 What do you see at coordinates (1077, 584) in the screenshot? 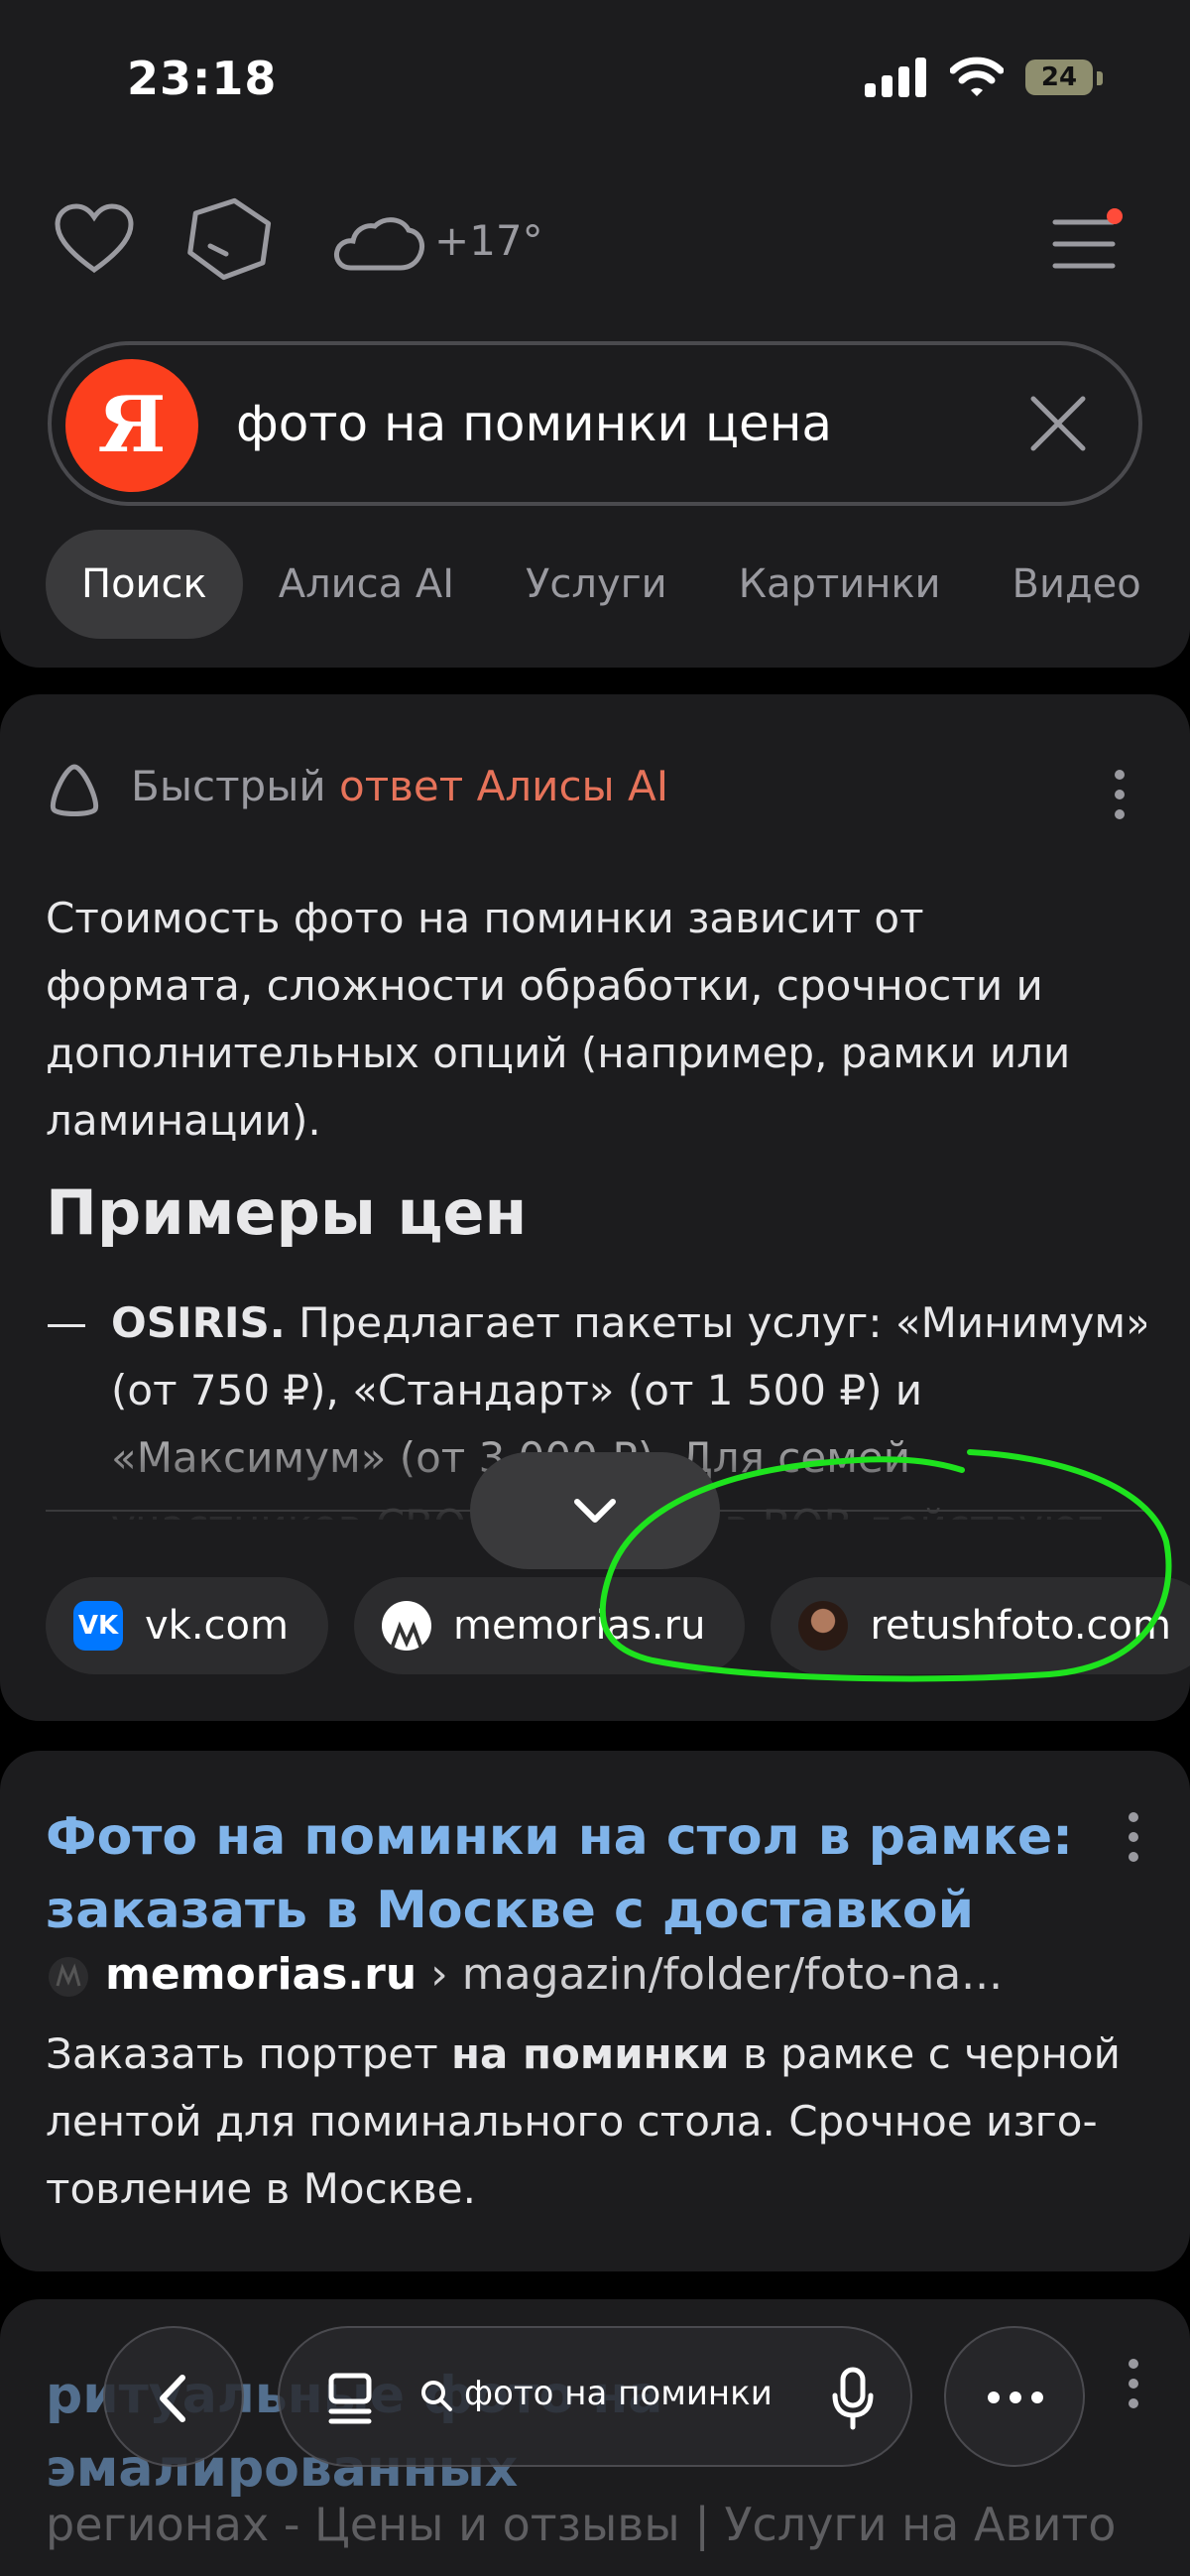
I see `tab-video: Видео` at bounding box center [1077, 584].